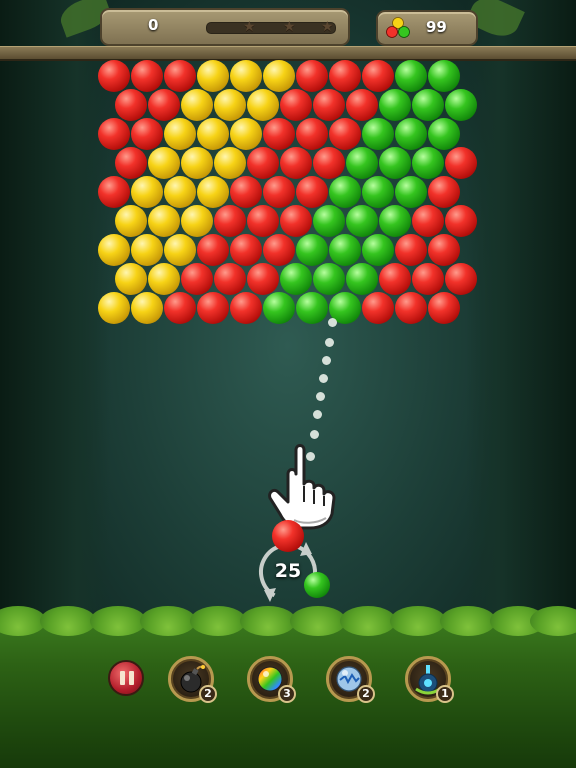 The image size is (576, 768). I want to click on booster-count: 3, so click(287, 694).